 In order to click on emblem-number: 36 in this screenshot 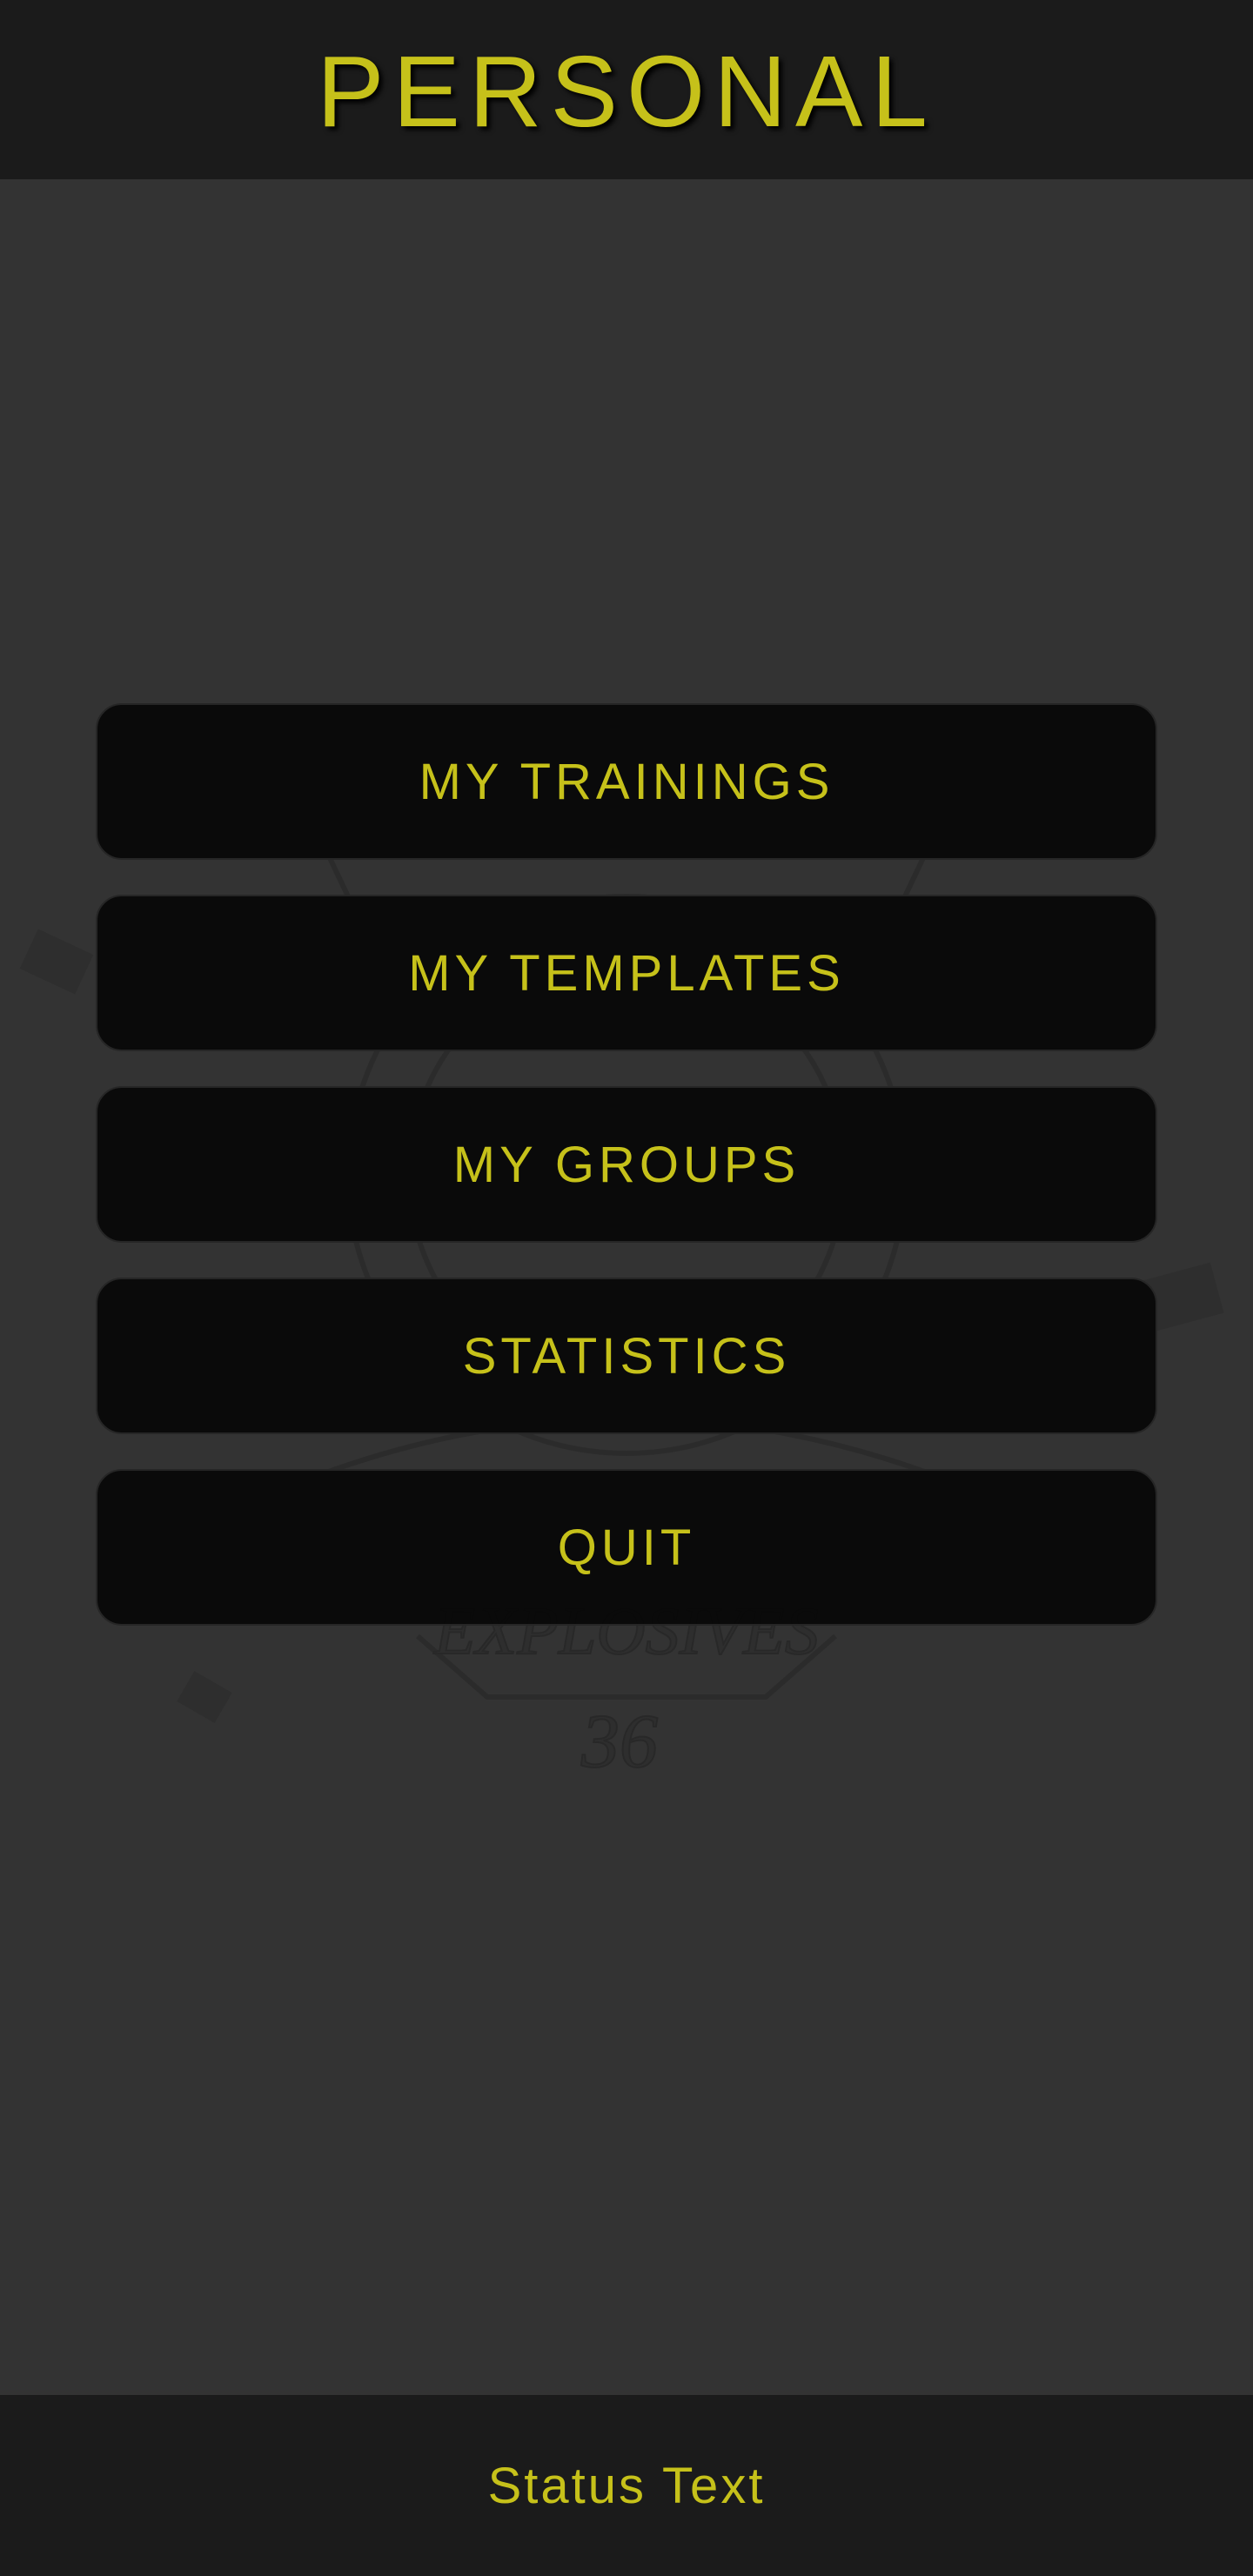, I will do `click(619, 1742)`.